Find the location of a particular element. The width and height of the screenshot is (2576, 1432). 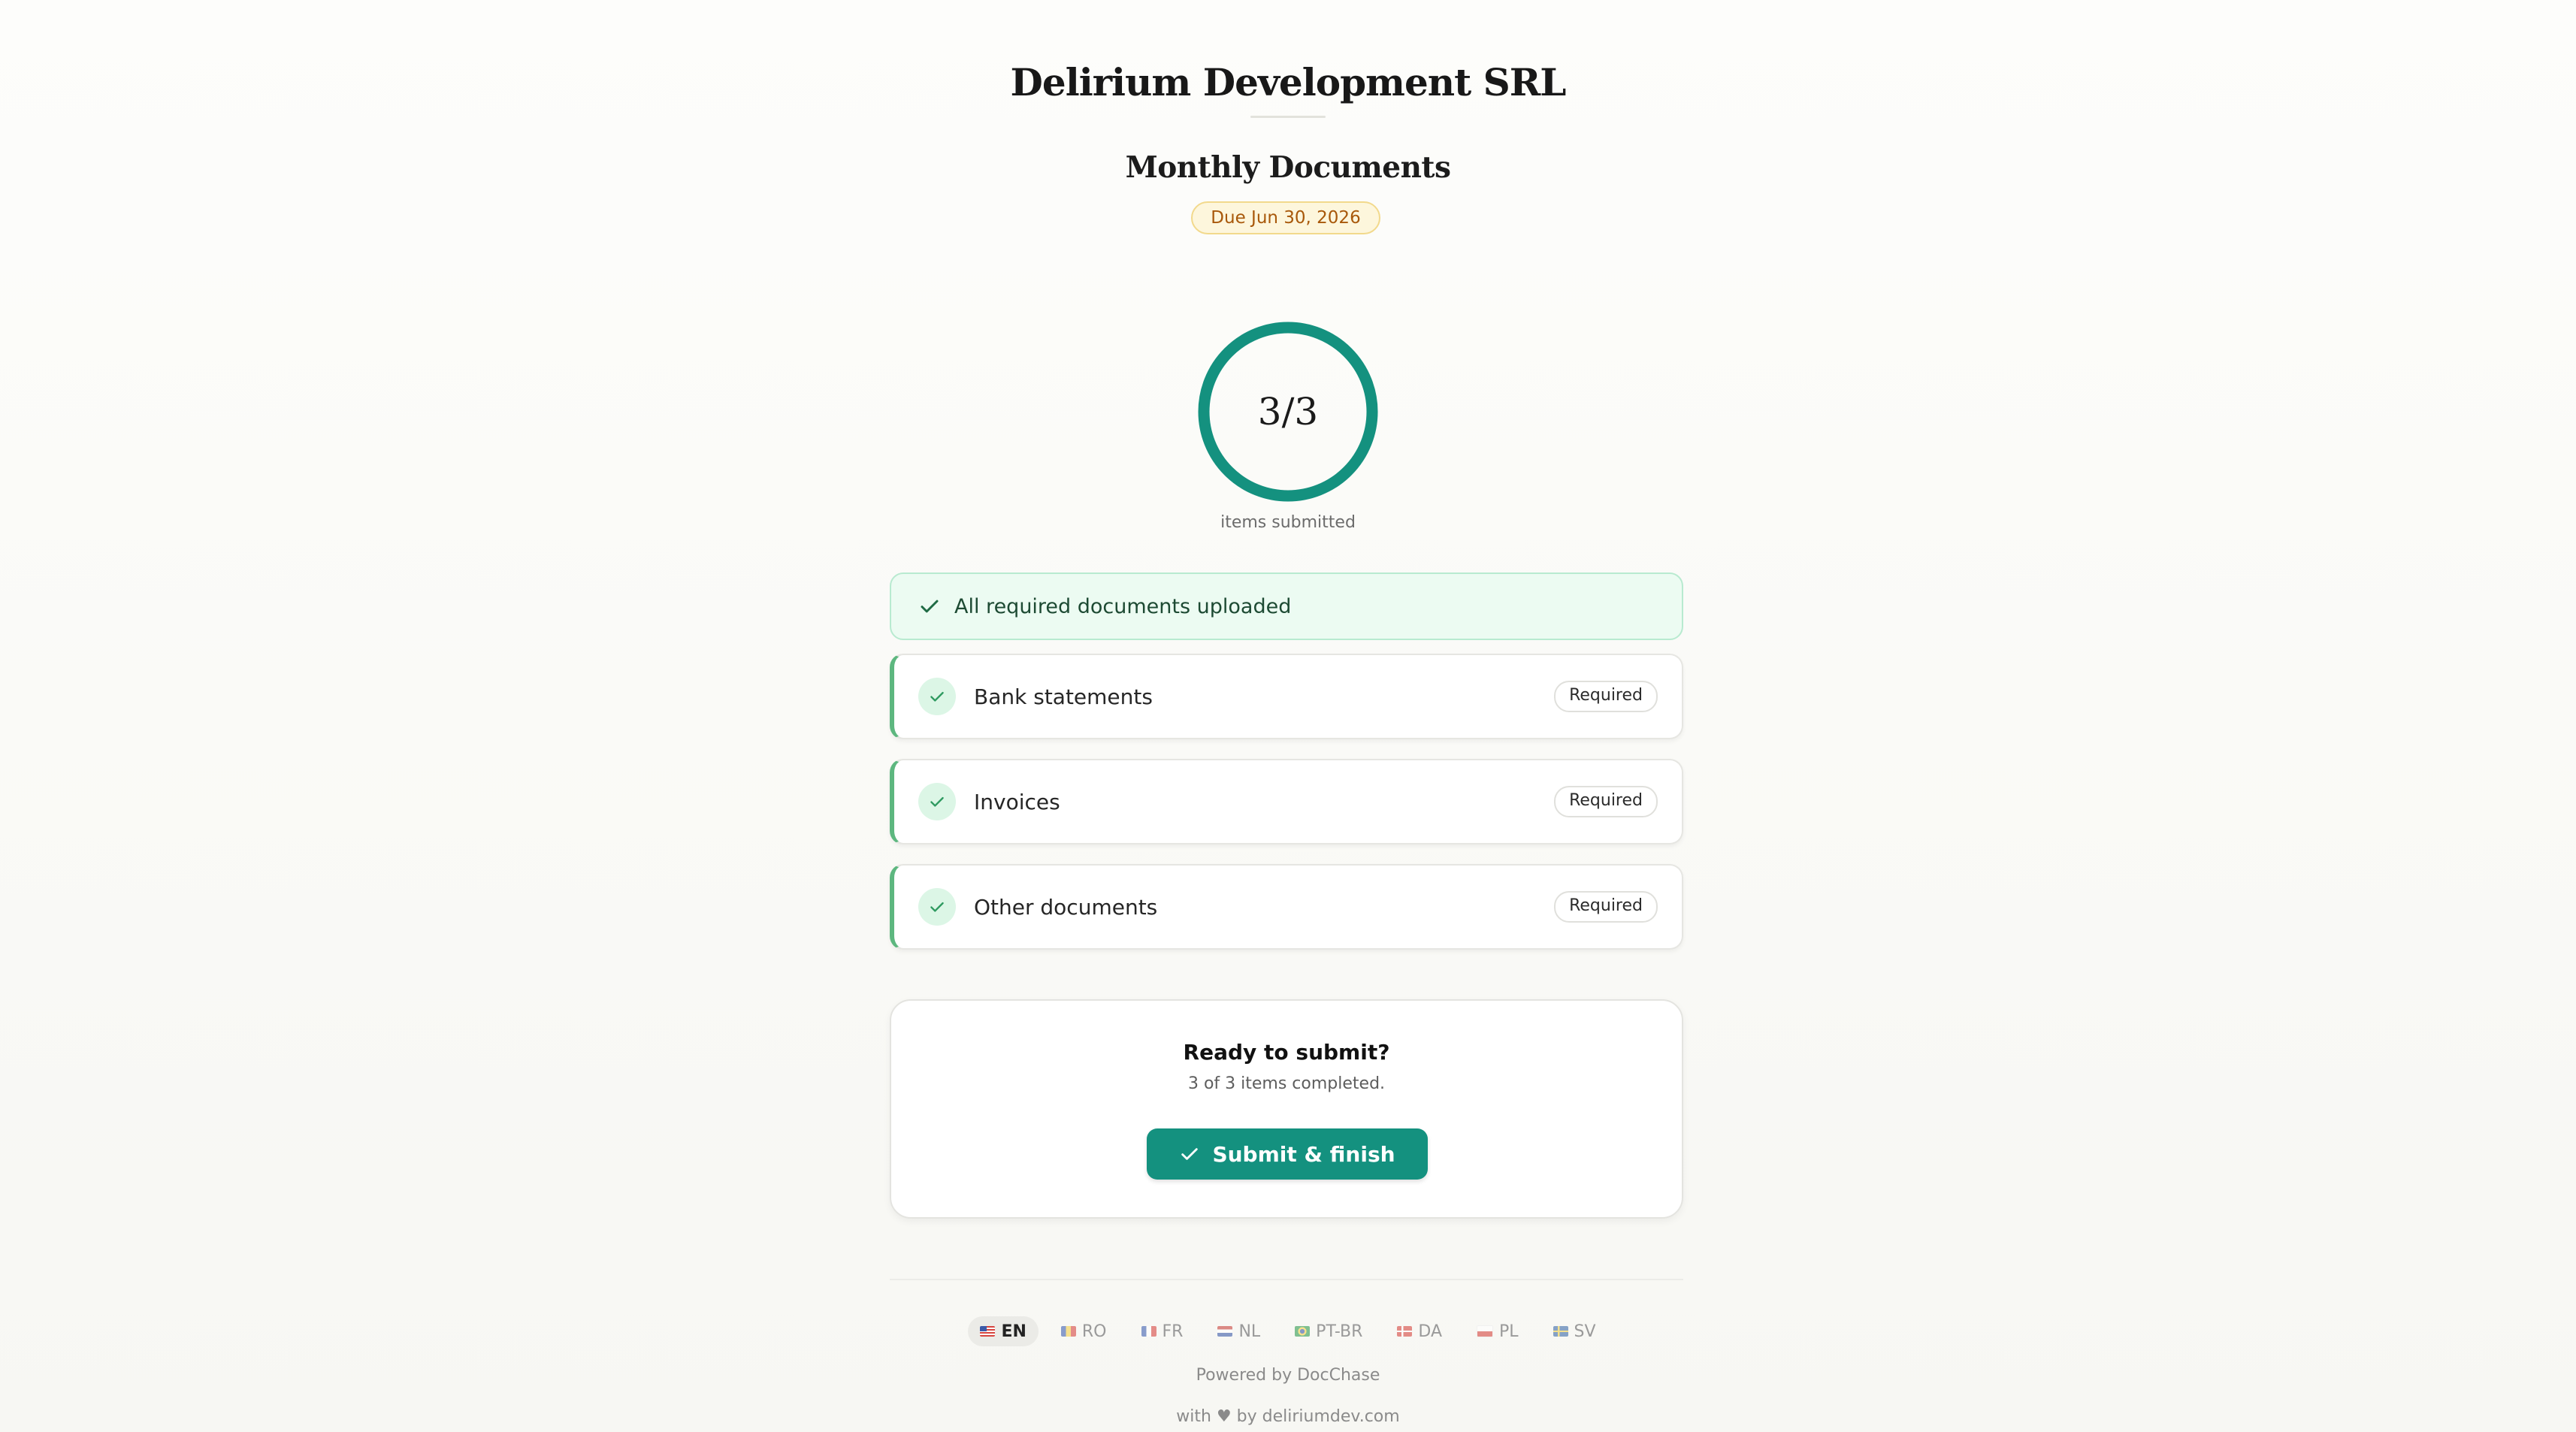

progress-ring: 3/3 is located at coordinates (1288, 412).